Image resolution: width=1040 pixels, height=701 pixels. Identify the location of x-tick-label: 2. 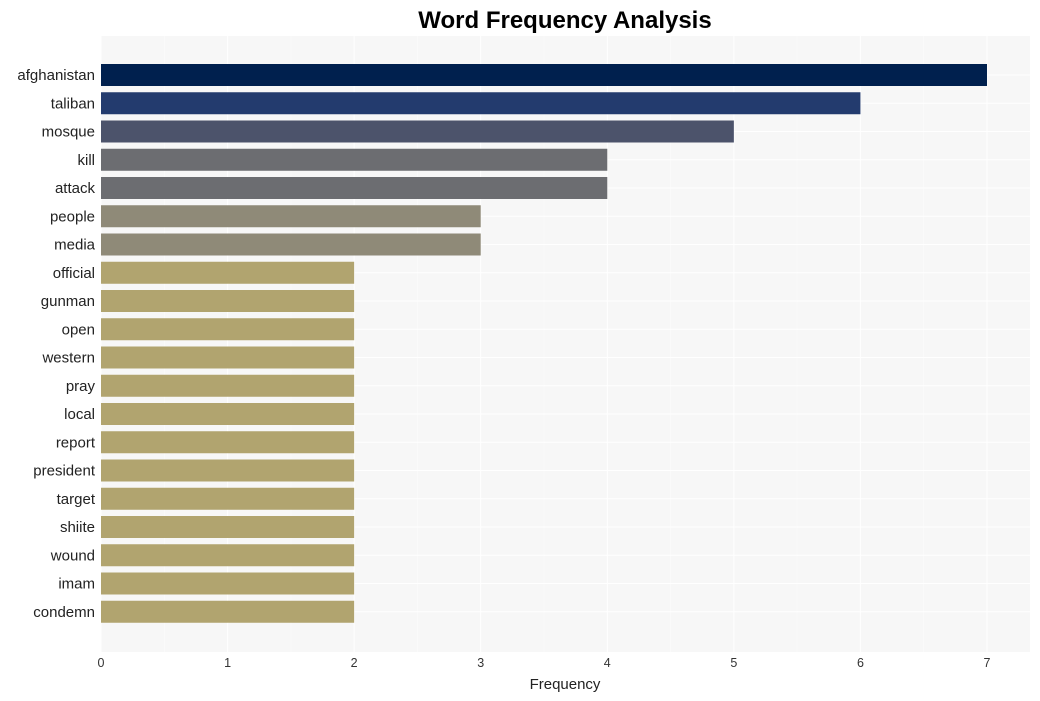
(354, 663).